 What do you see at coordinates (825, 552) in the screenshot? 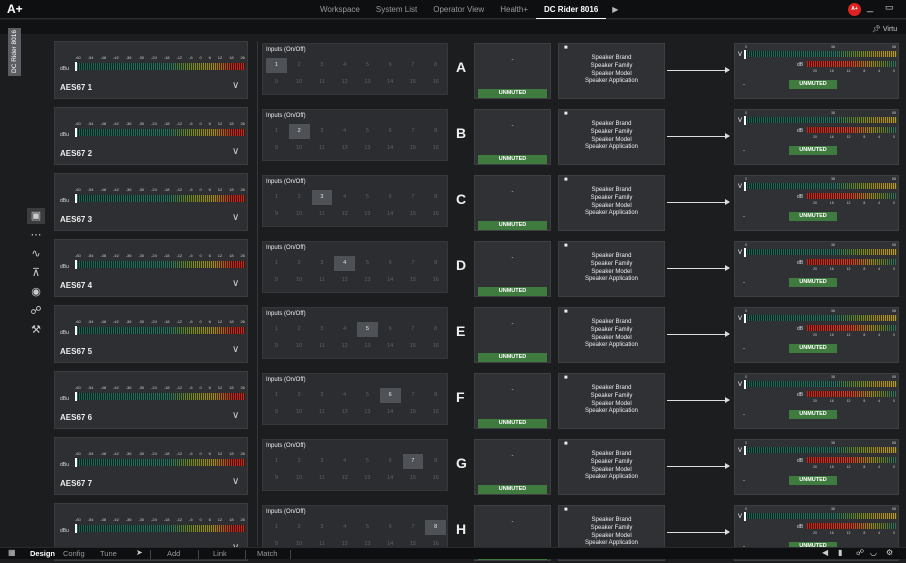
I see `speaker-output-icon: ◀` at bounding box center [825, 552].